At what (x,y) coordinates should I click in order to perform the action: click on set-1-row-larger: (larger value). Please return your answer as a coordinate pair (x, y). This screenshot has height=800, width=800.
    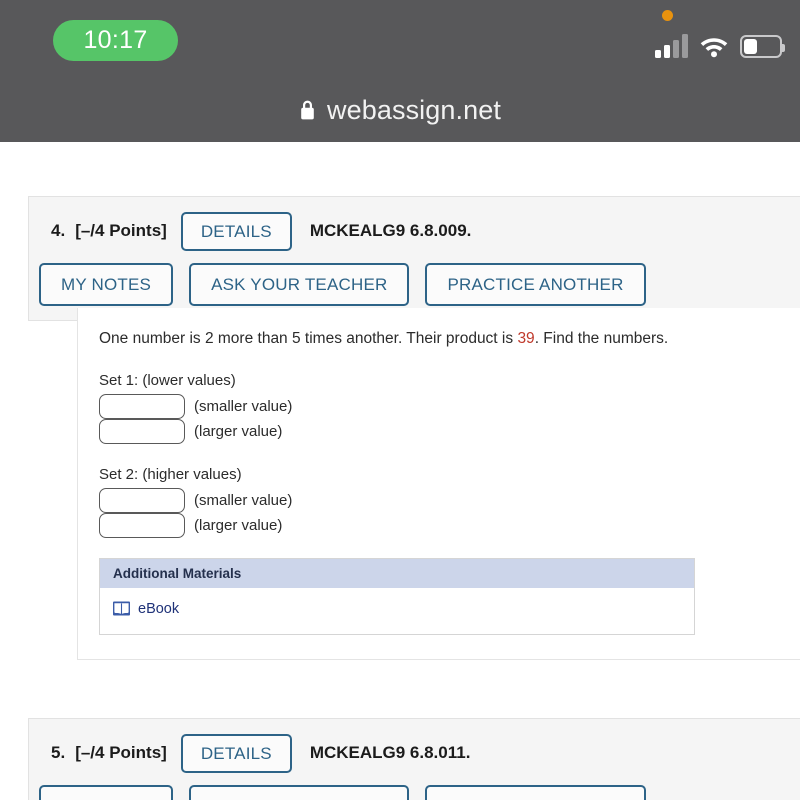
    Looking at the image, I should click on (449, 431).